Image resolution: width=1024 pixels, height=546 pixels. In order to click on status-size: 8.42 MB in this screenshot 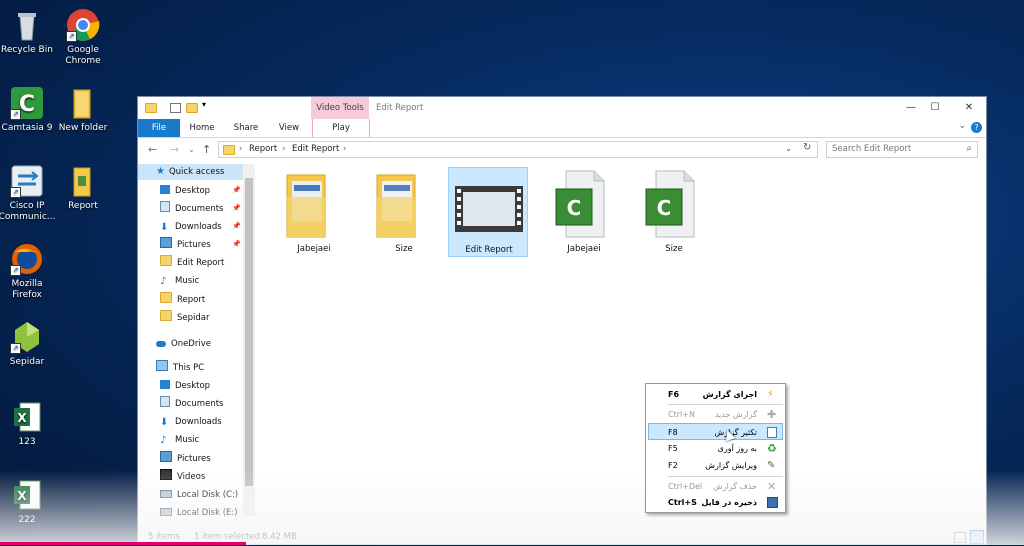, I will do `click(279, 537)`.